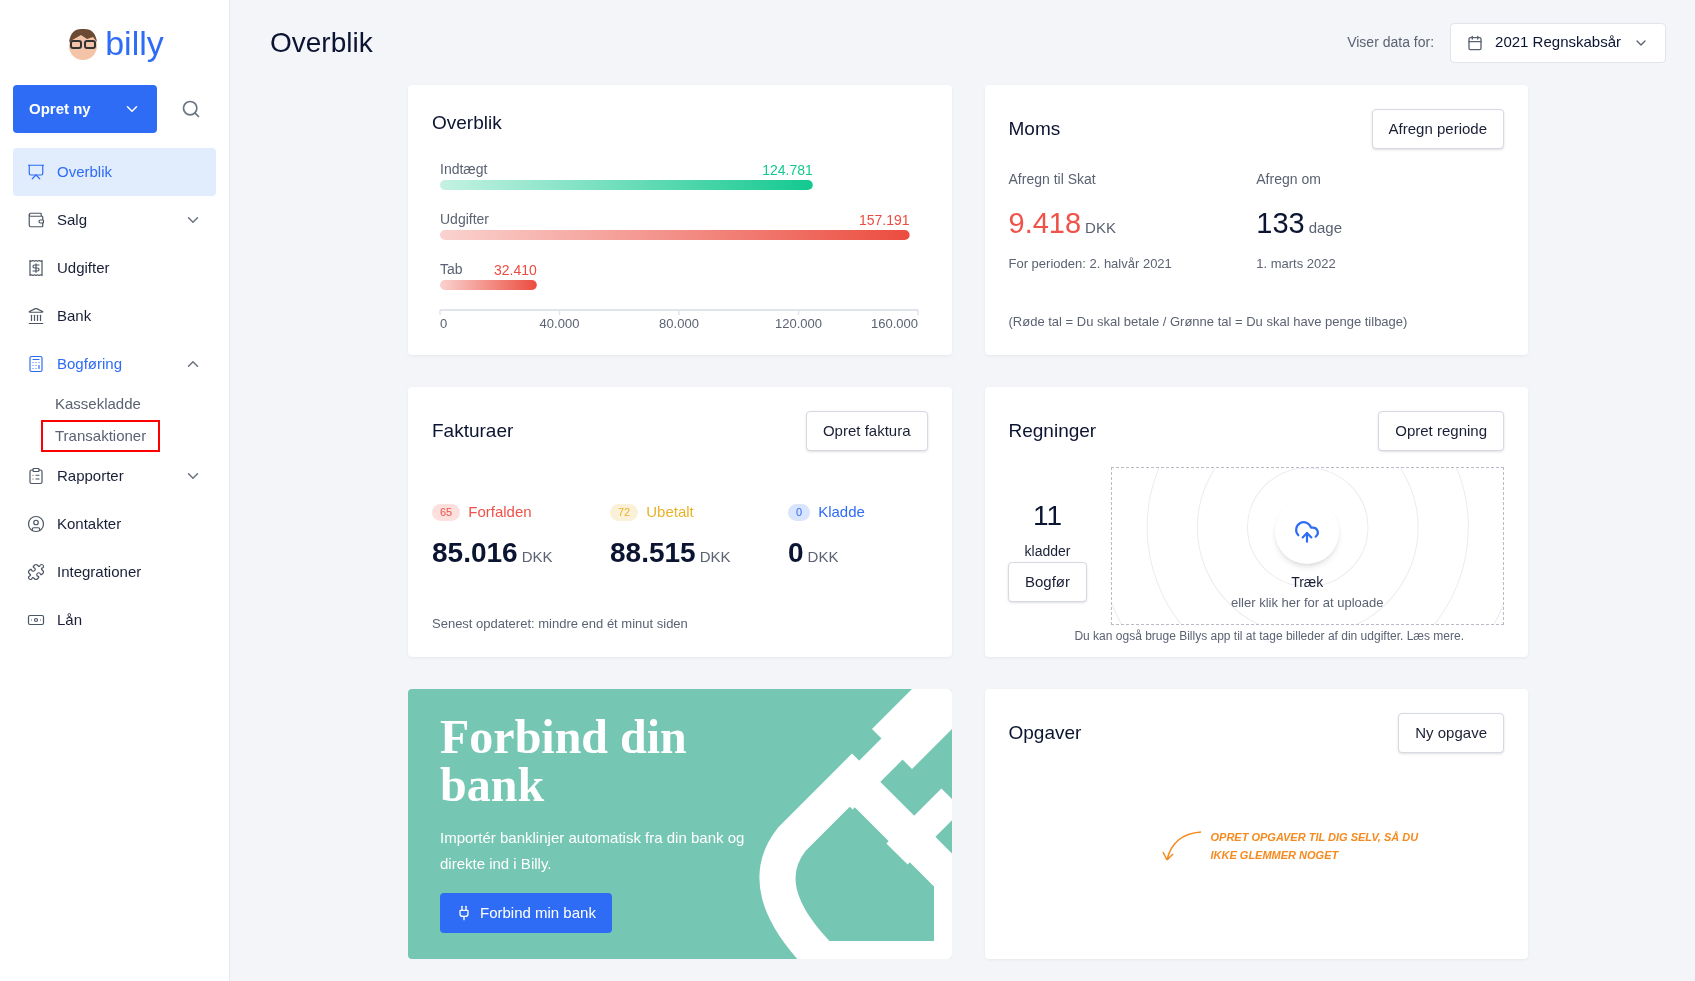  Describe the element at coordinates (593, 851) in the screenshot. I see `promo-text: Importér banklinjer automatisk fra din bank og direkte ind i Billy.` at that location.